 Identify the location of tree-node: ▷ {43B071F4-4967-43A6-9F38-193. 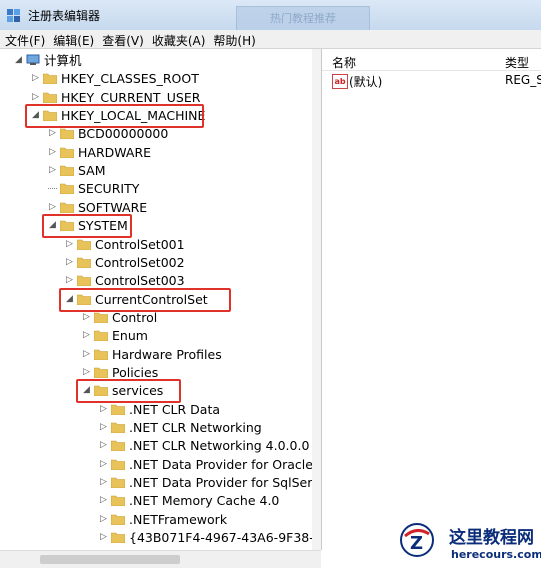
(160, 538).